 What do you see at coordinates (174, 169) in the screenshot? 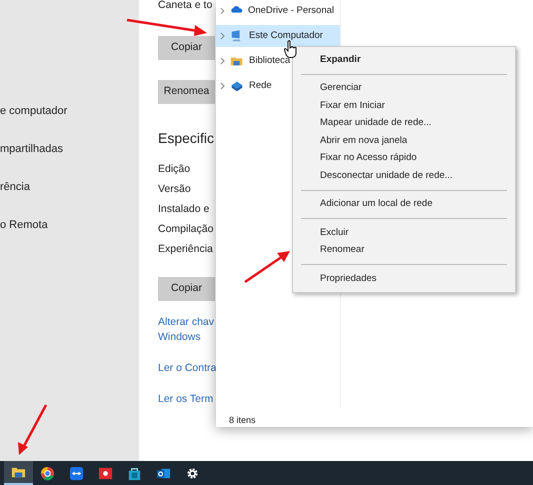
I see `spec-label: Edição` at bounding box center [174, 169].